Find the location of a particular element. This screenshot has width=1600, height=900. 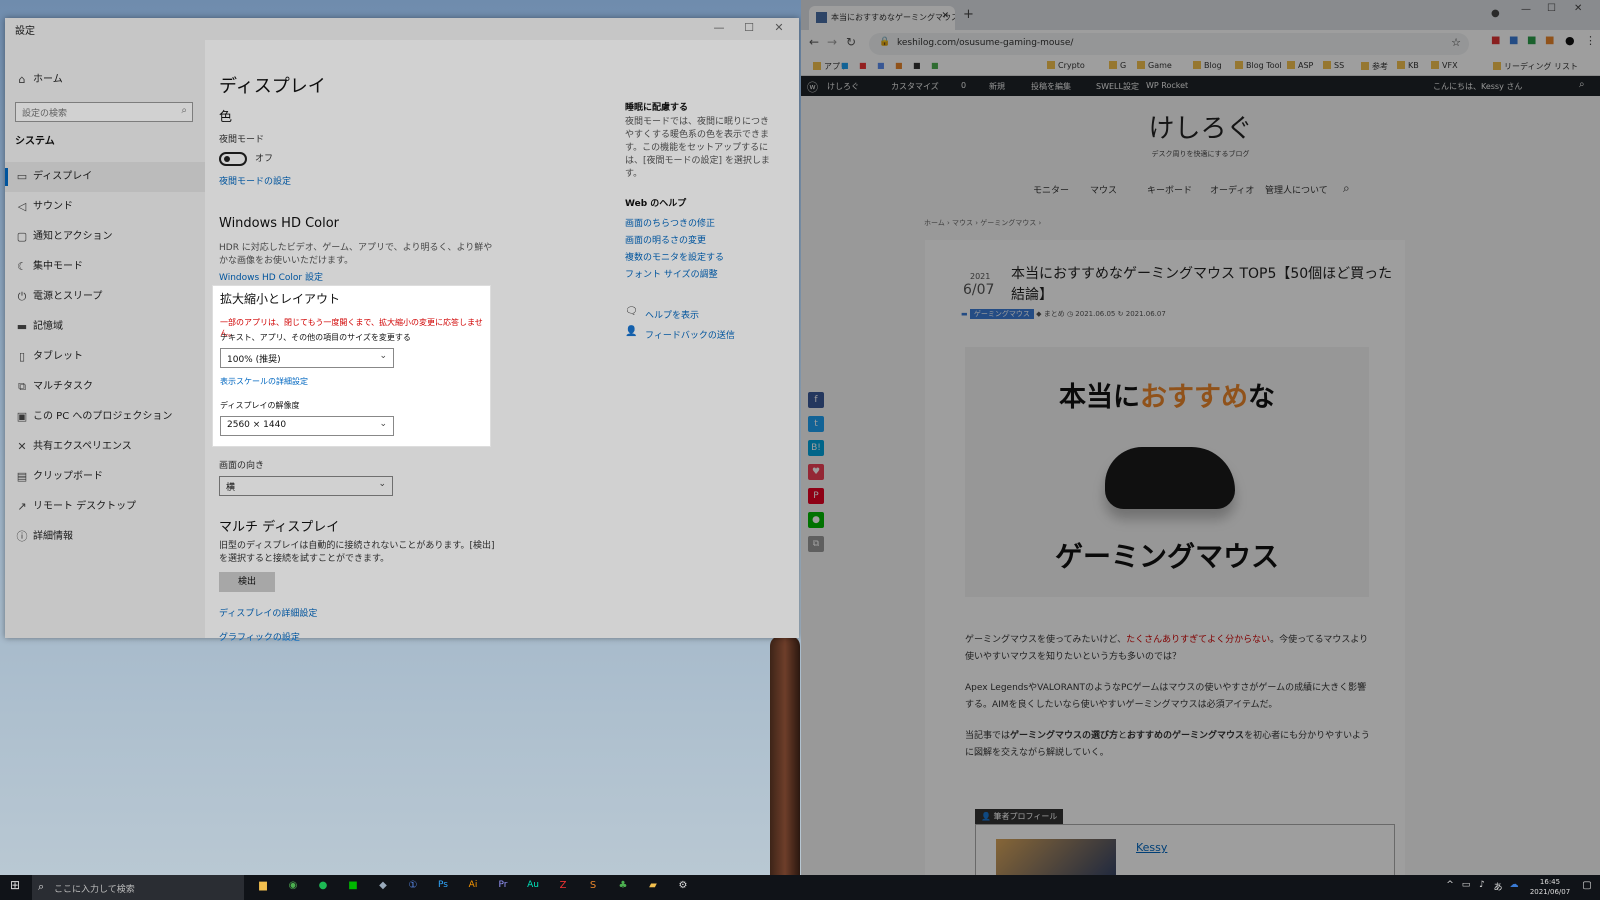

line-icon: ■ is located at coordinates (353, 885).